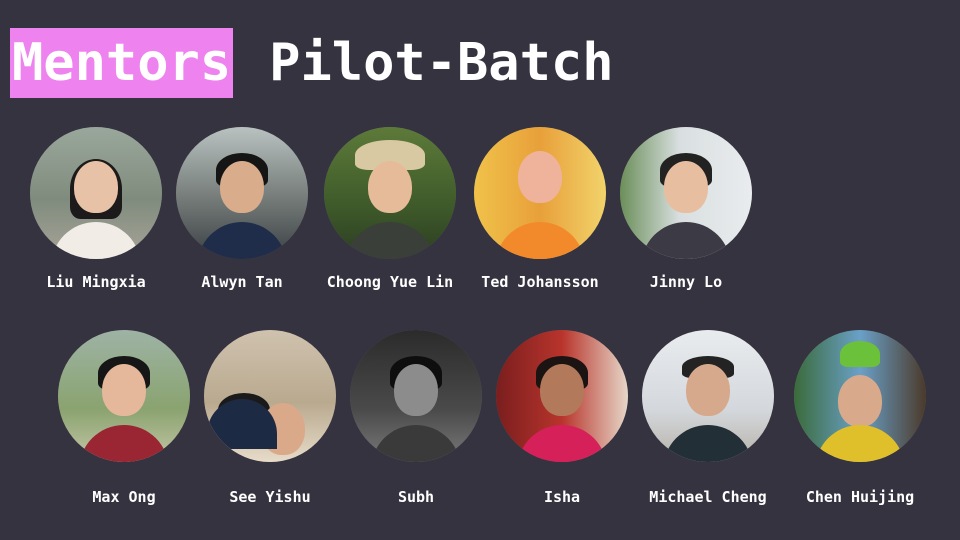  What do you see at coordinates (242, 282) in the screenshot?
I see `mentor-name: Alwyn Tan` at bounding box center [242, 282].